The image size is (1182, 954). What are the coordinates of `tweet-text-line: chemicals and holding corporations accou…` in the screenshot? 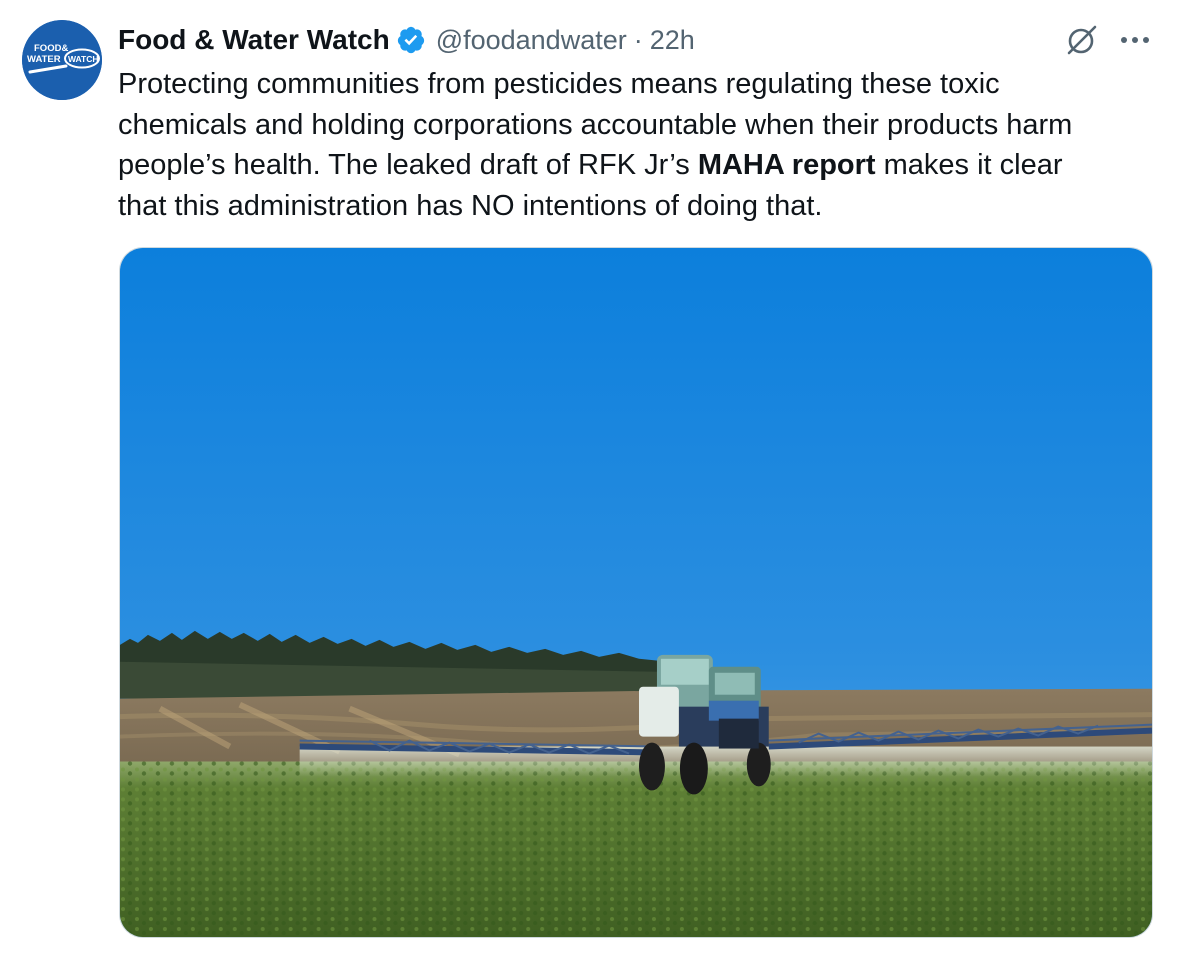 It's located at (595, 124).